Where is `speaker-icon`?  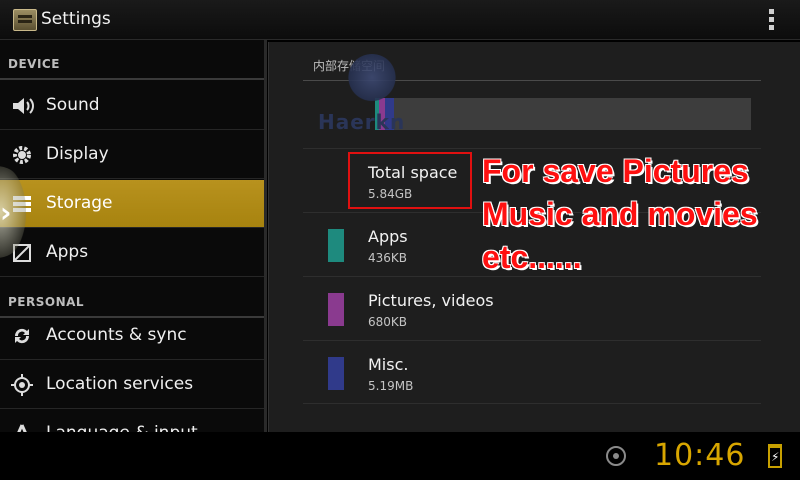 speaker-icon is located at coordinates (23, 106).